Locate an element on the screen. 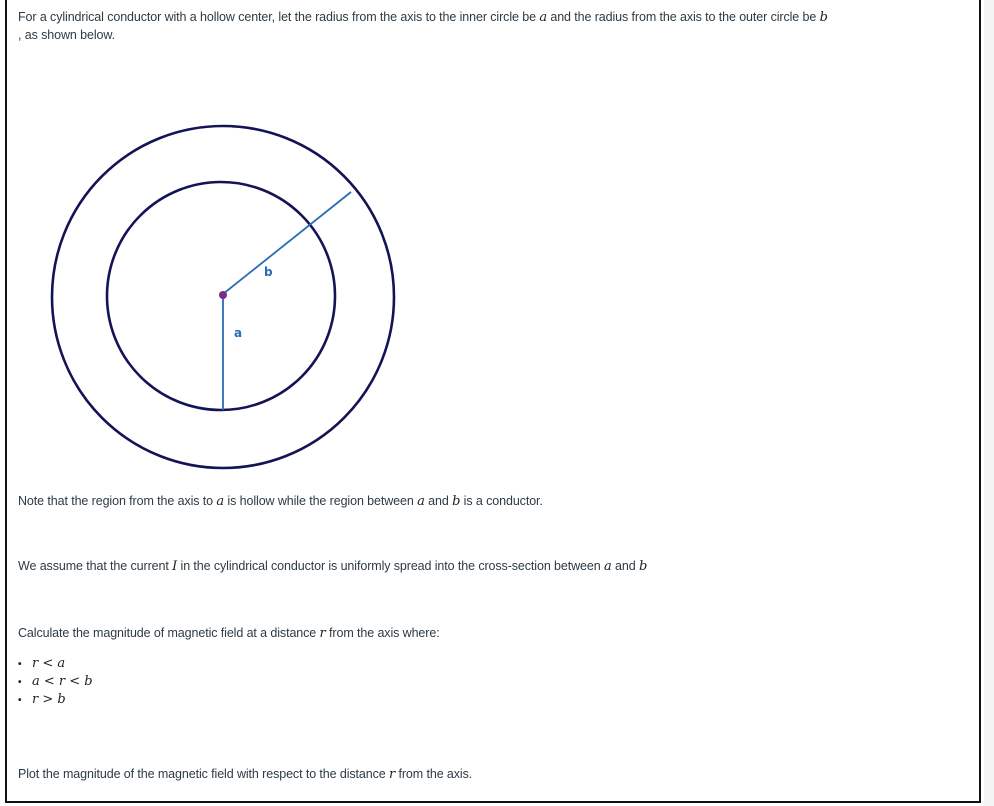  condition-item: • r < a is located at coordinates (55, 663).